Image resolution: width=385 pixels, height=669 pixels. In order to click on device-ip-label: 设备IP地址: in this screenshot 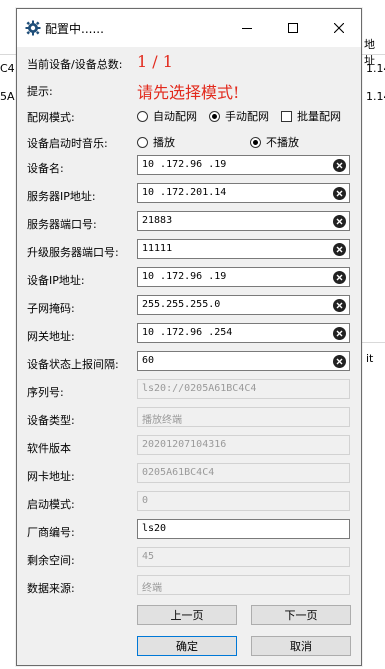, I will do `click(56, 280)`.